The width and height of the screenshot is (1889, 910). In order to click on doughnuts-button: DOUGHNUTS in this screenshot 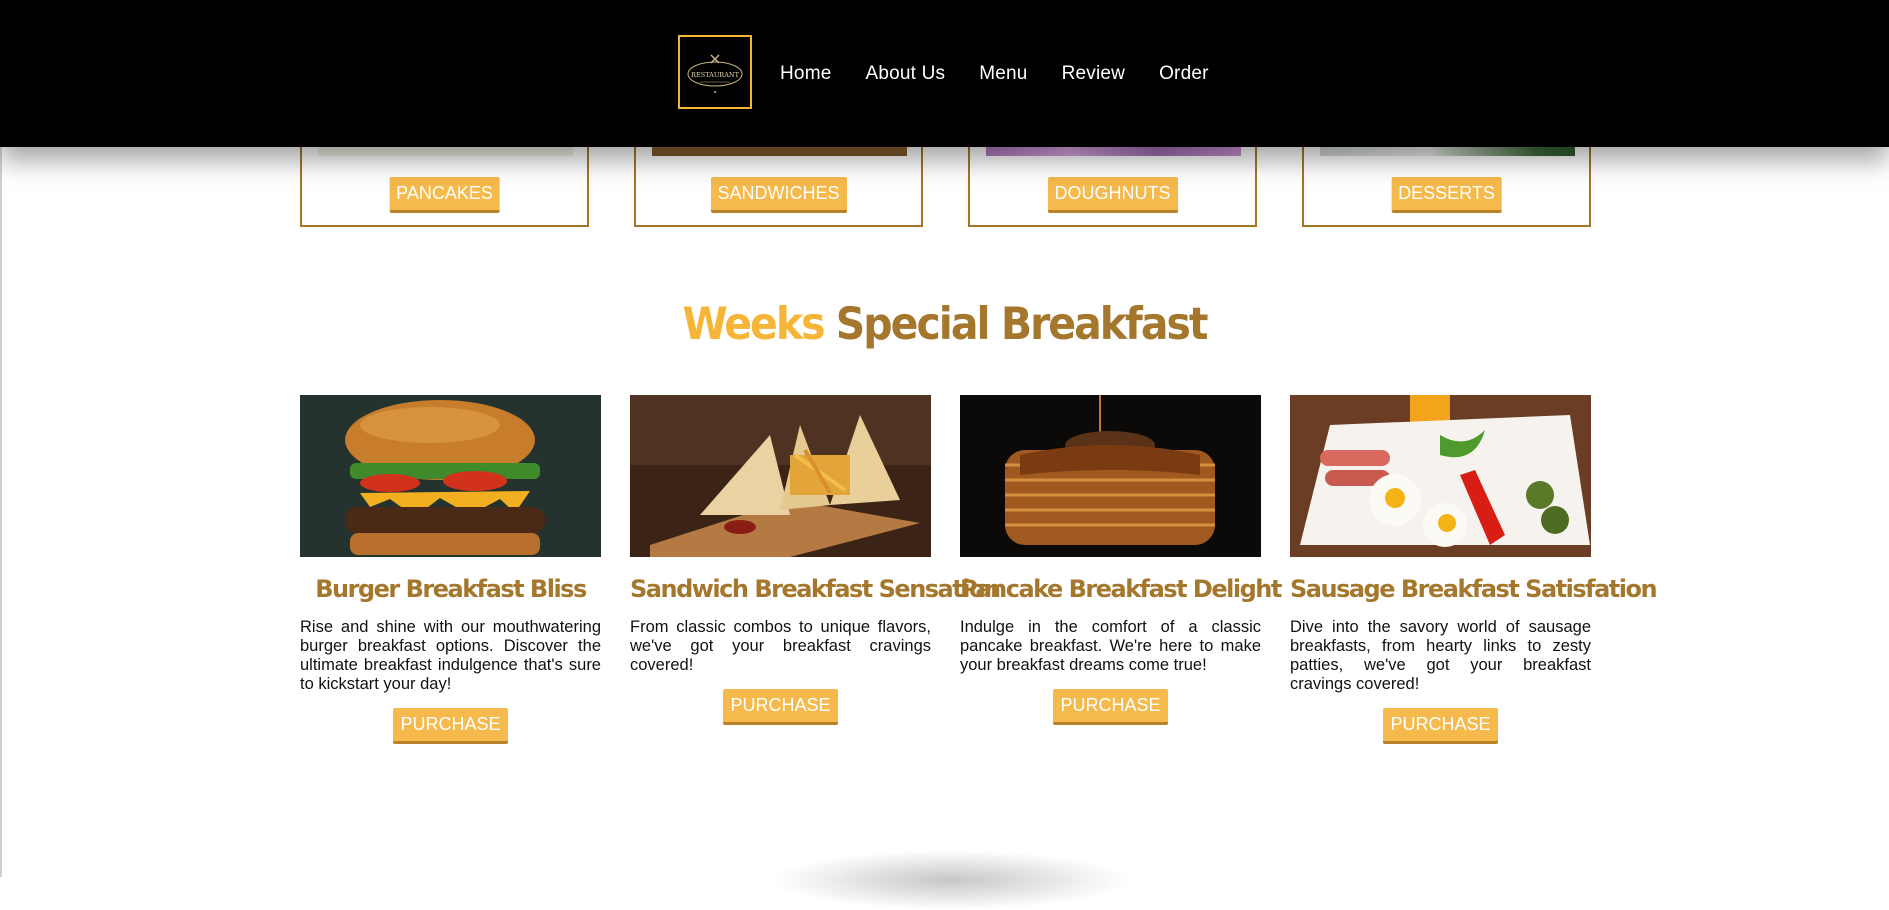, I will do `click(1112, 195)`.